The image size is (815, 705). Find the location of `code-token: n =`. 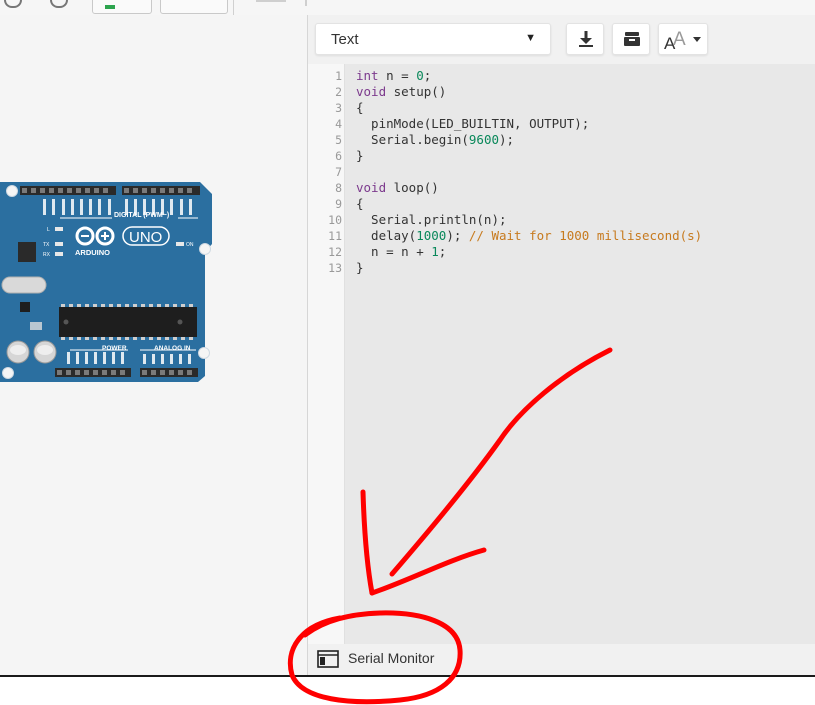

code-token: n = is located at coordinates (397, 75).